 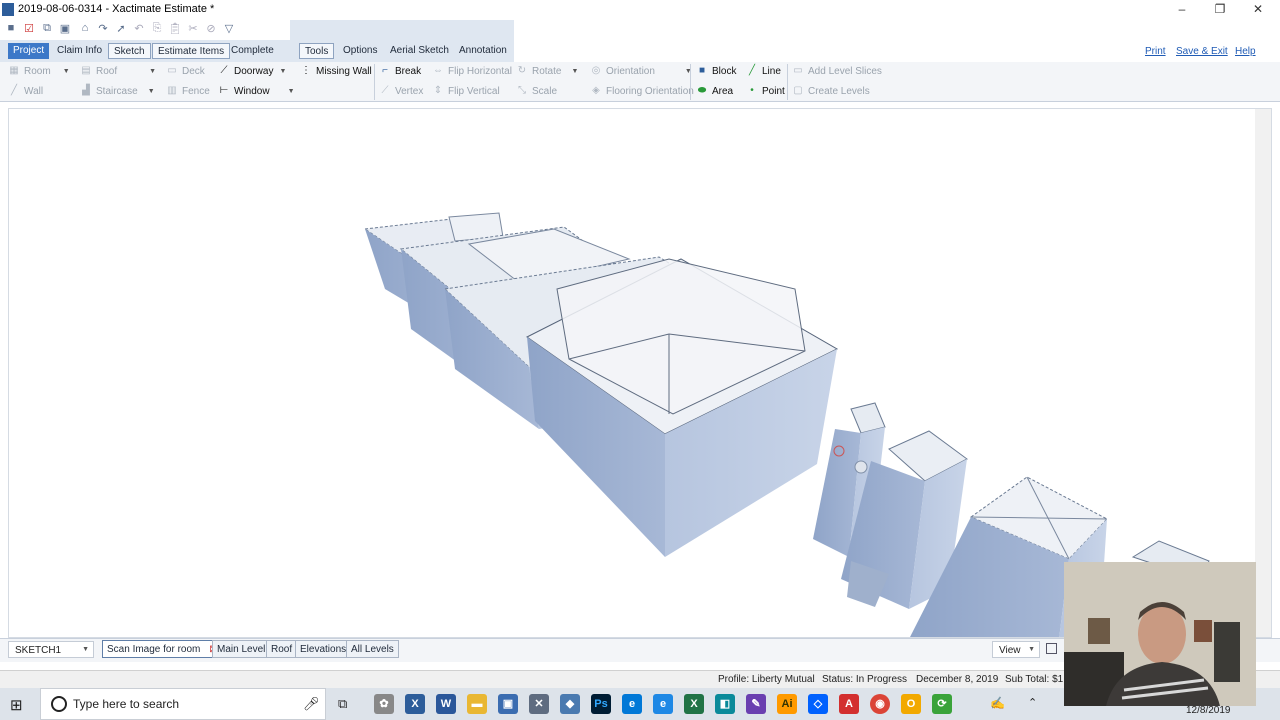 What do you see at coordinates (372, 649) in the screenshot?
I see `tab-all-levels: All Levels` at bounding box center [372, 649].